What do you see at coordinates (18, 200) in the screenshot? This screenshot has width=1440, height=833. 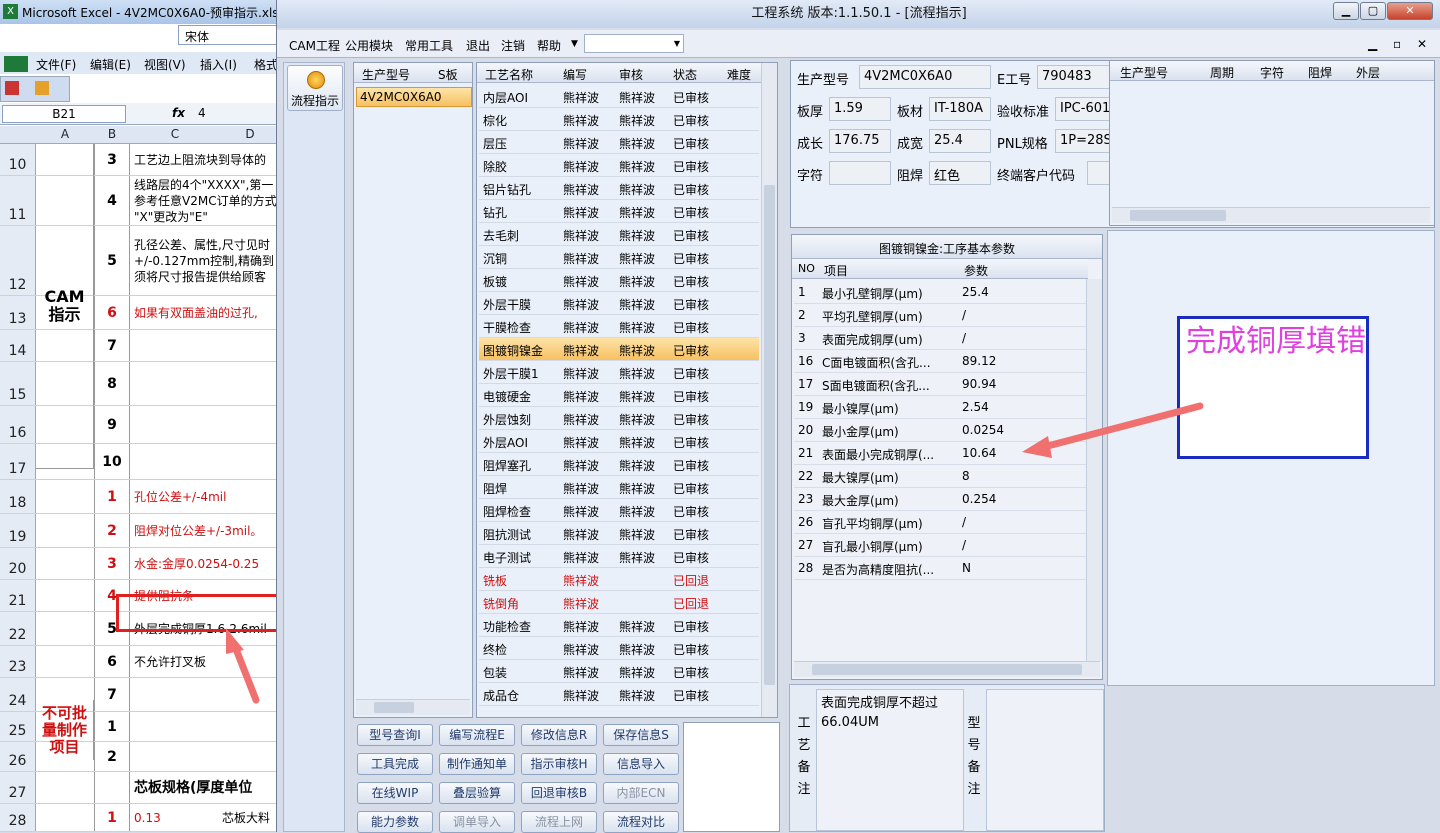 I see `row-number: 11` at bounding box center [18, 200].